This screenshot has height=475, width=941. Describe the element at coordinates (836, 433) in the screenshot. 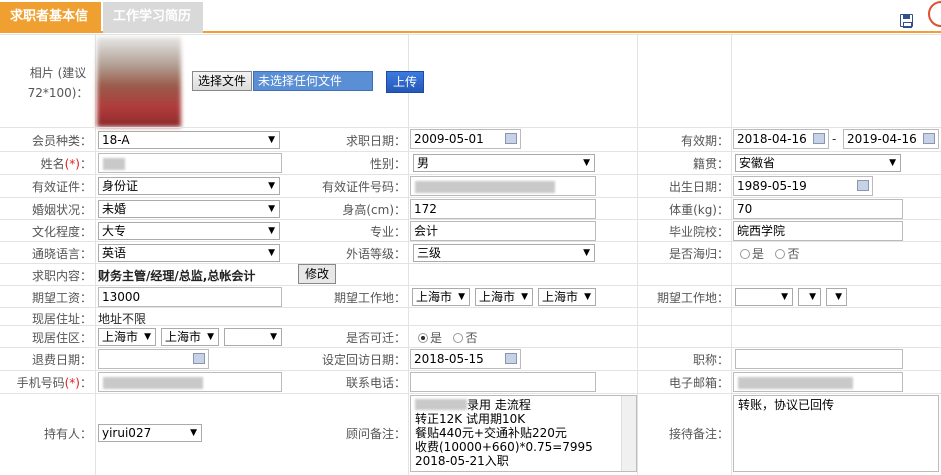

I see `reception-notes-textarea: 转账，协议已回传` at that location.